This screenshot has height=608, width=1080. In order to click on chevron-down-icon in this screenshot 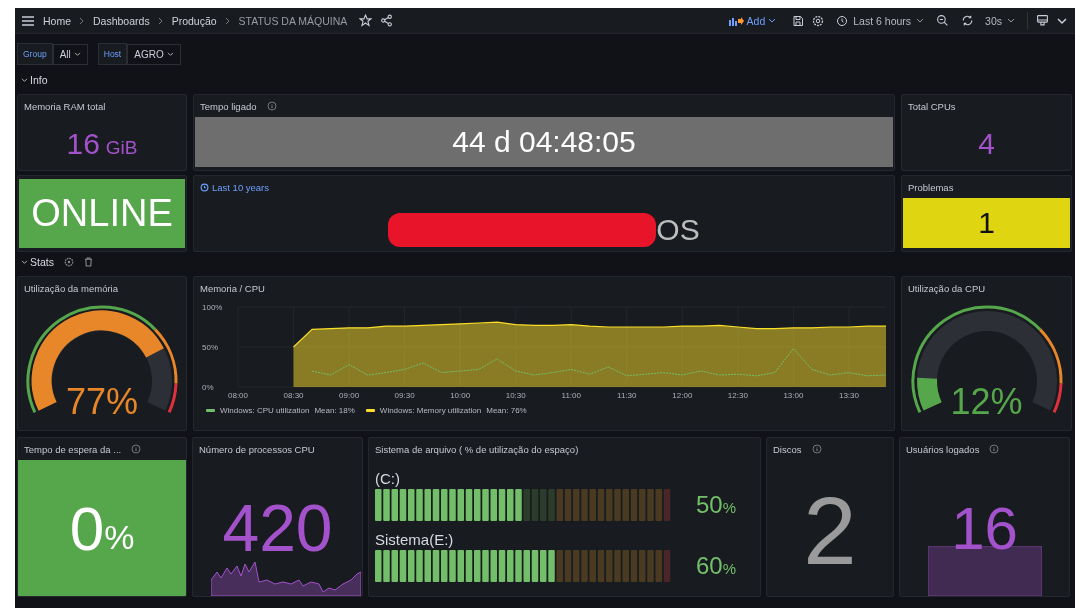, I will do `click(1062, 20)`.